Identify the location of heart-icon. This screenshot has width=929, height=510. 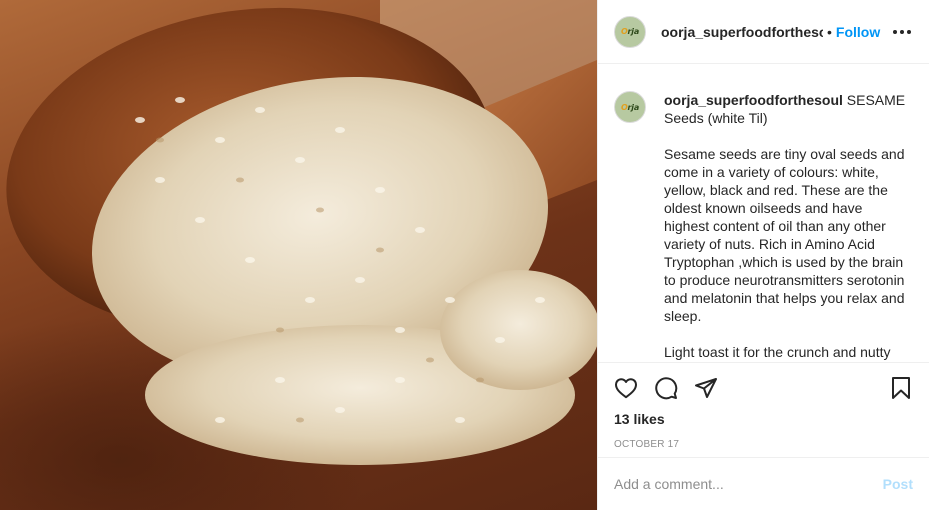
(626, 388).